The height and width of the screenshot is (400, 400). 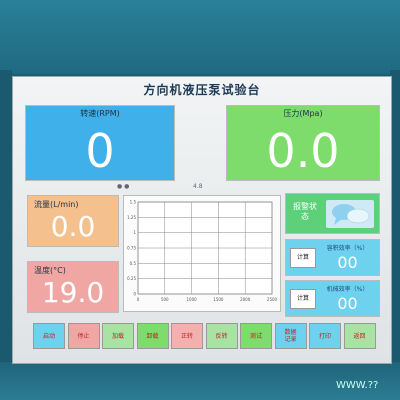 I want to click on y-tick-label: 1.25, so click(x=131, y=217).